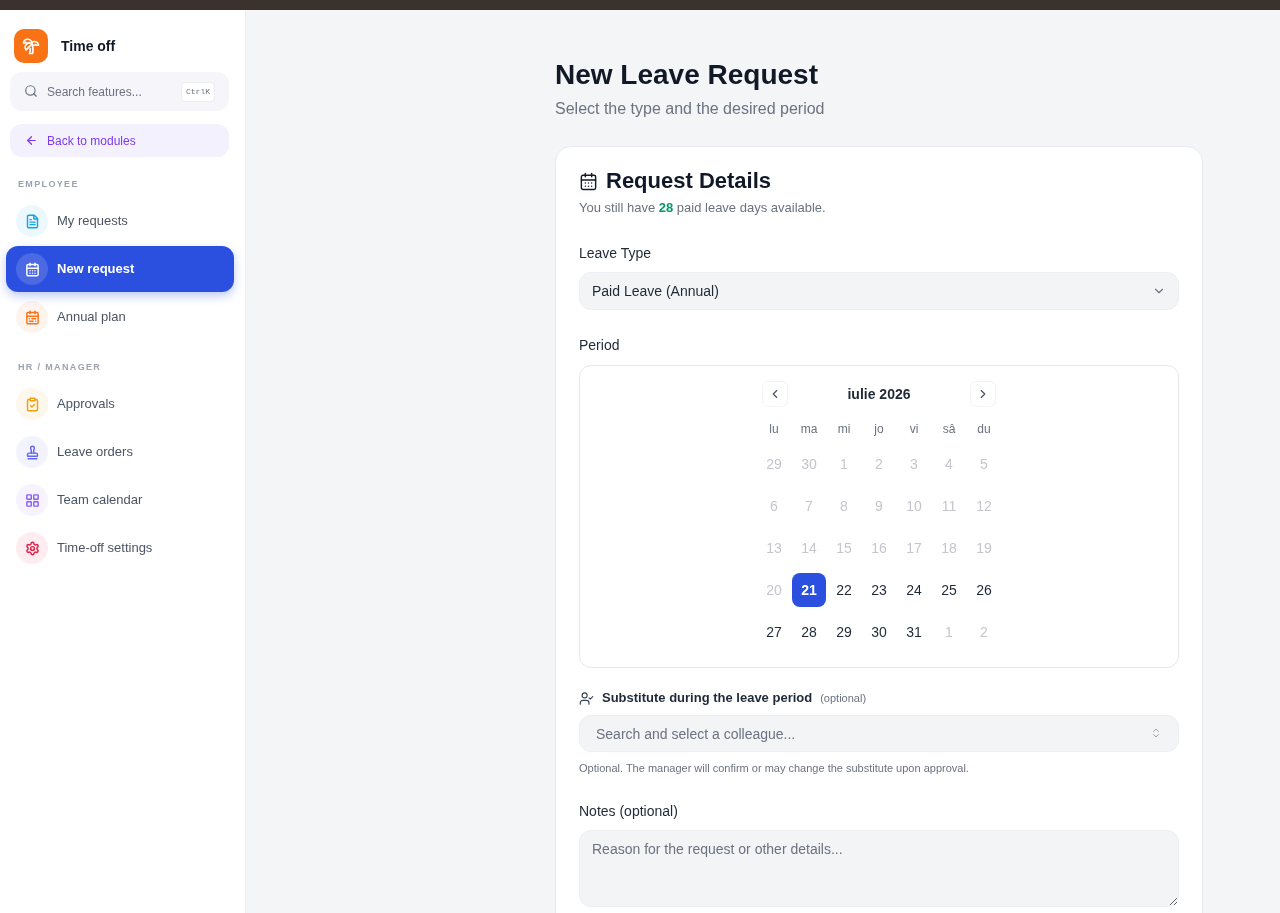 The image size is (1280, 913). I want to click on section-label: HR / MANAGER, so click(60, 367).